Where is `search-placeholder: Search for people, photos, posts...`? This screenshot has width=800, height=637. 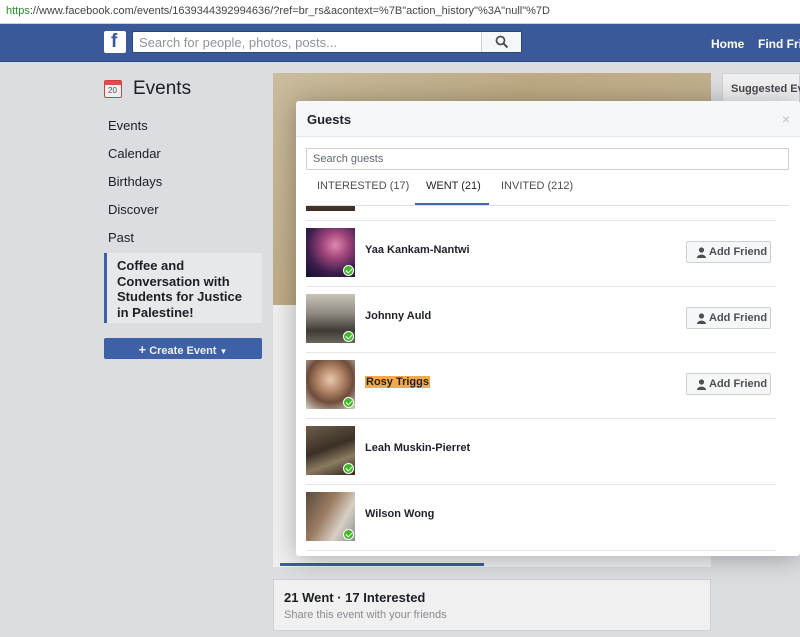
search-placeholder: Search for people, photos, posts... is located at coordinates (238, 42).